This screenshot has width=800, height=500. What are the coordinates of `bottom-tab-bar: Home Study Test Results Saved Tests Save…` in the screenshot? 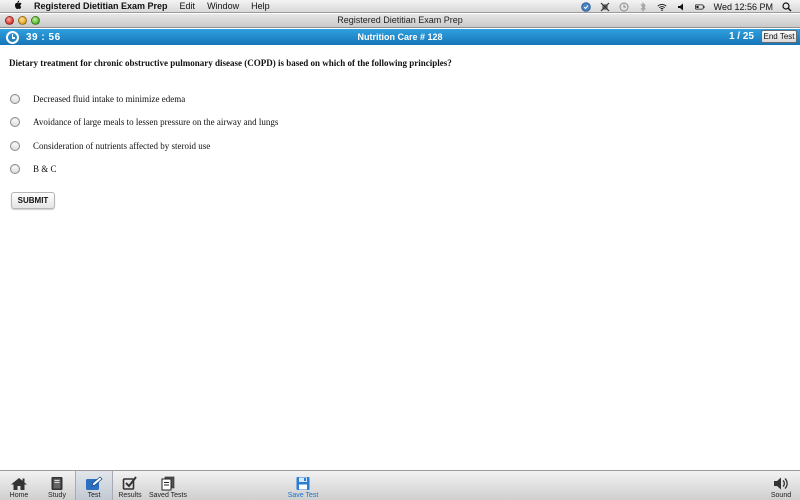 It's located at (400, 485).